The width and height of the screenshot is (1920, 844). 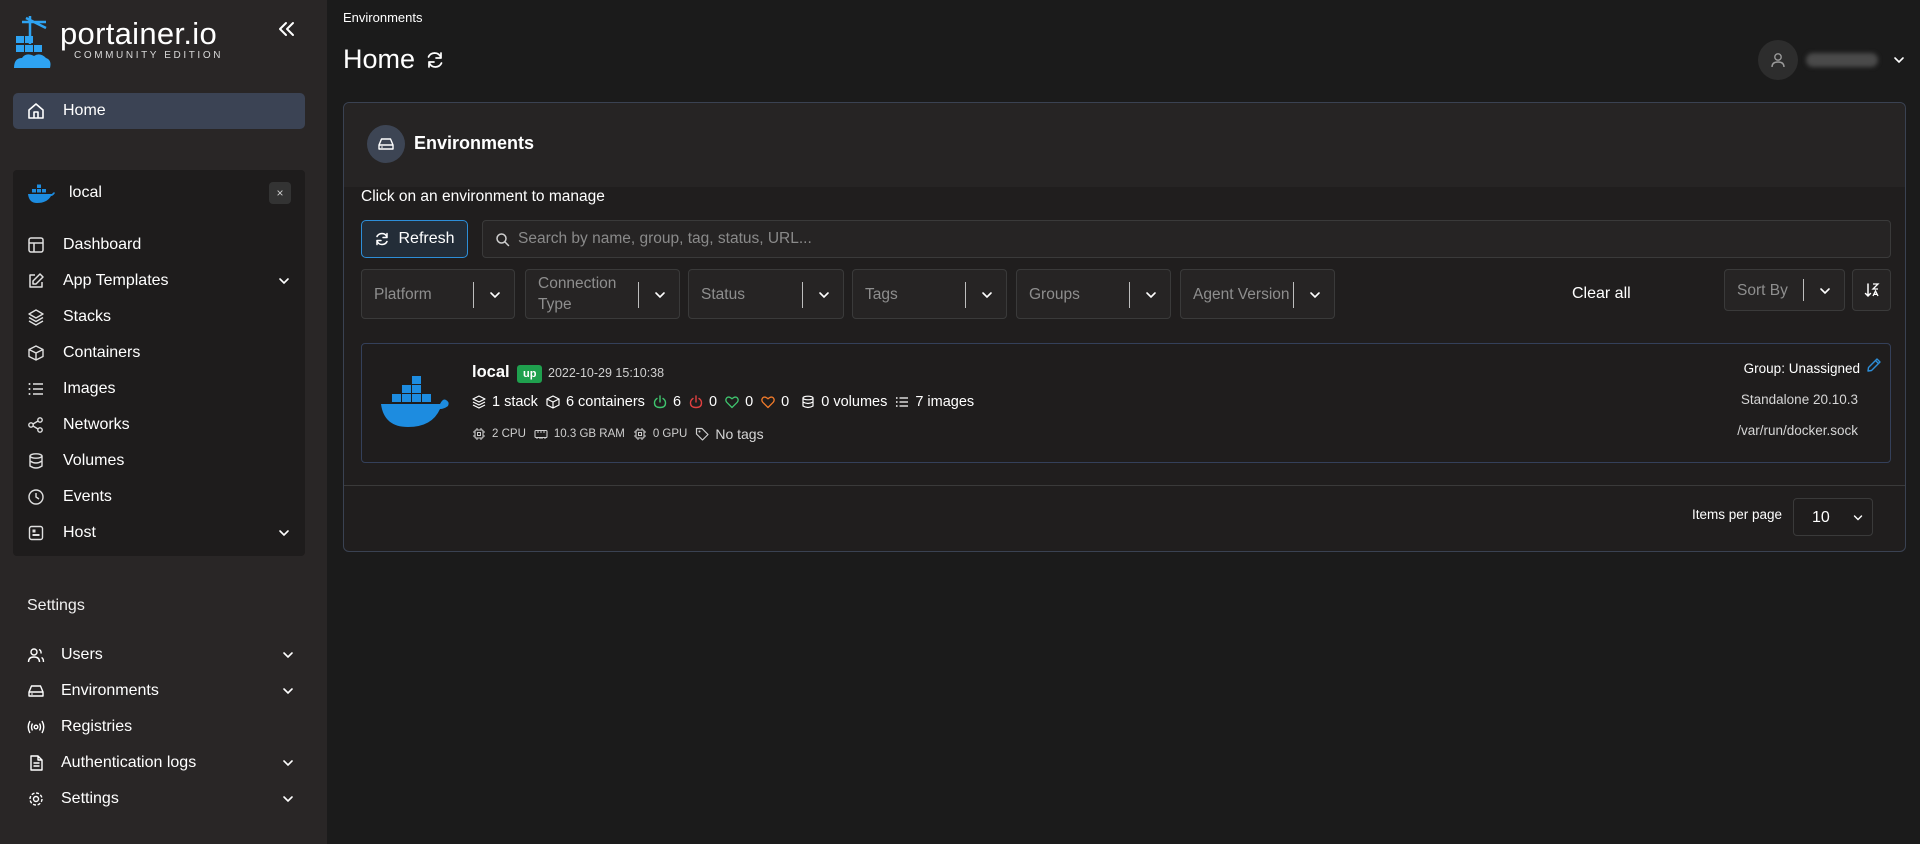 I want to click on resource-tags: No tags, so click(x=729, y=434).